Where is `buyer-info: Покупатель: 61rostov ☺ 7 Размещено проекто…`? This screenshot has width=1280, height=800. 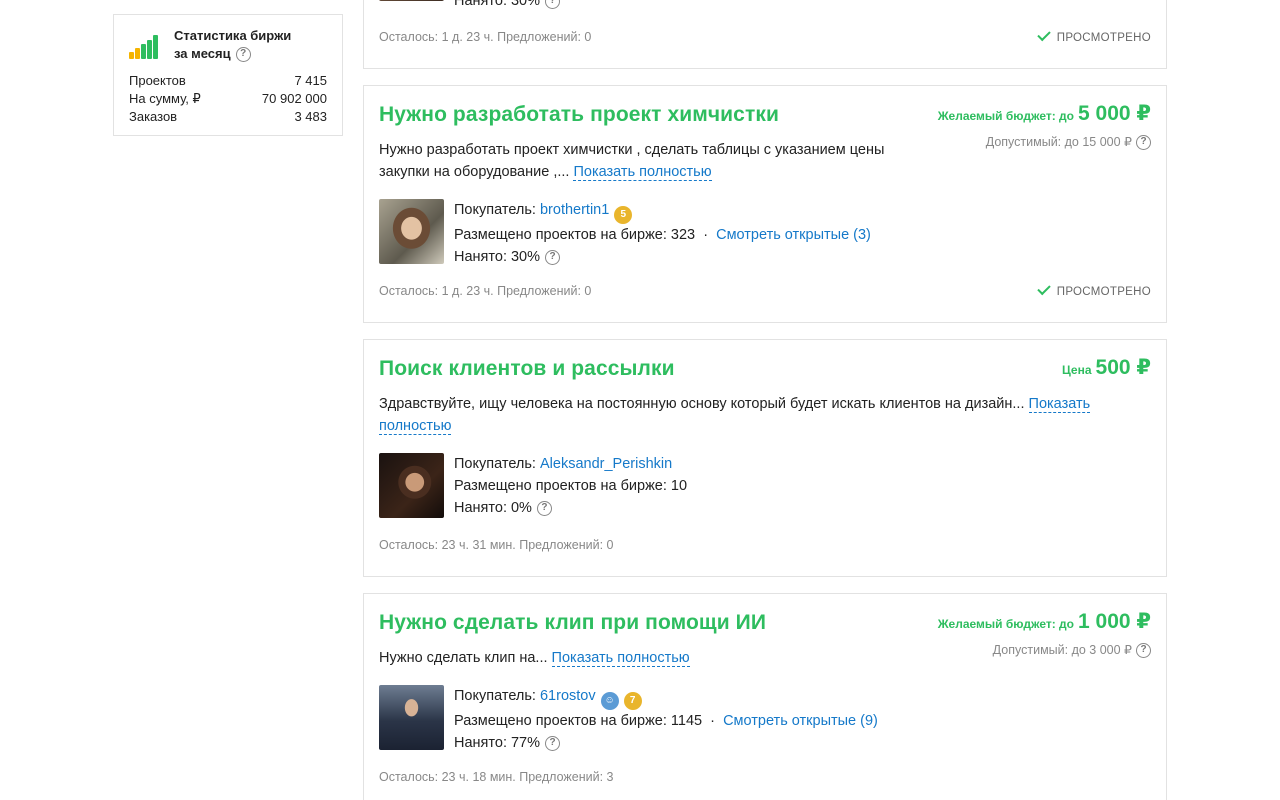 buyer-info: Покупатель: 61rostov ☺ 7 Размещено проекто… is located at coordinates (666, 719).